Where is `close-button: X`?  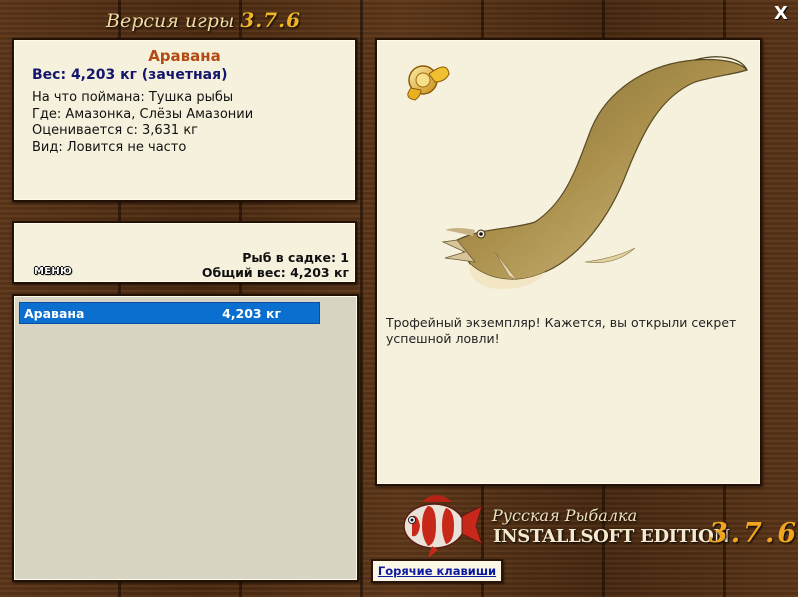 close-button: X is located at coordinates (781, 14).